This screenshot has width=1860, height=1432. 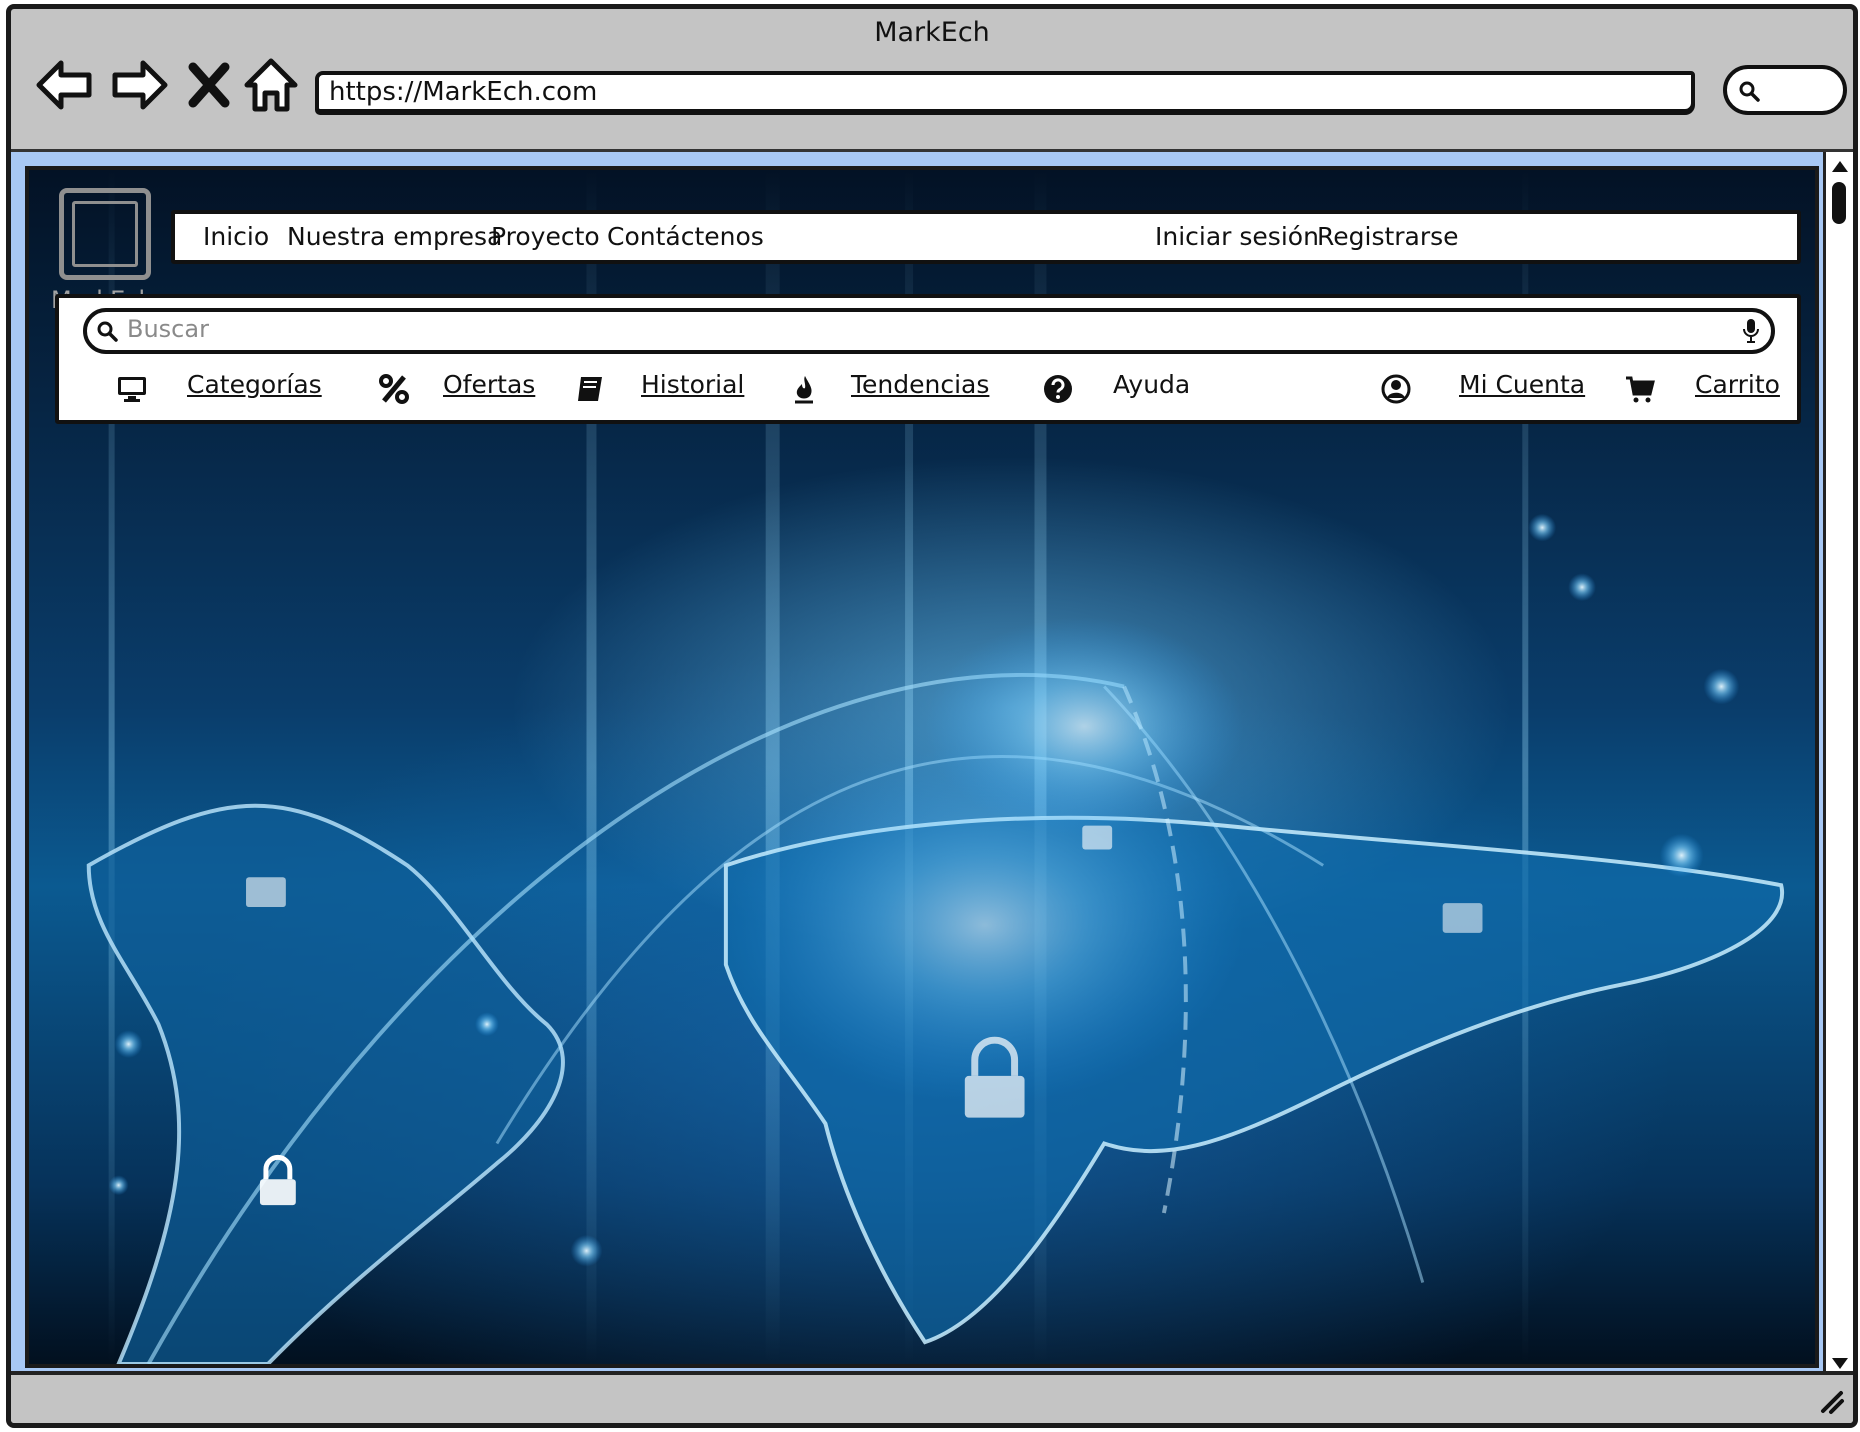 I want to click on monitor-icon, so click(x=132, y=389).